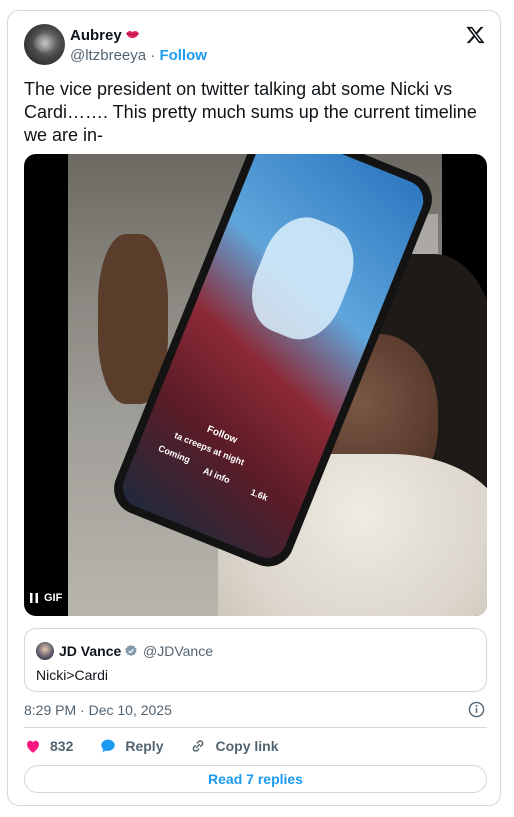 The height and width of the screenshot is (817, 514). I want to click on author-handle-row: @ltzbreeya · Follow, so click(138, 56).